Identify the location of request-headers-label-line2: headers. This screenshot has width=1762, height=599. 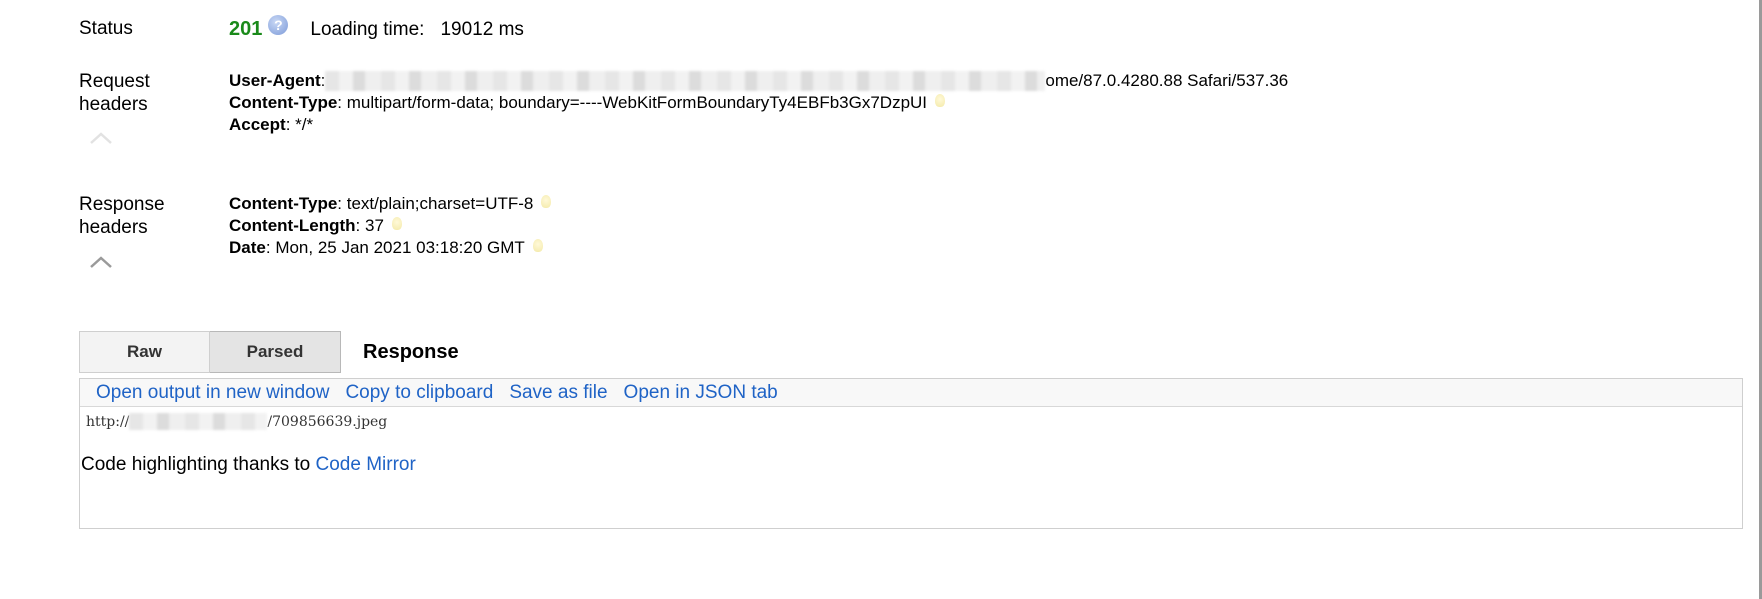
(113, 104).